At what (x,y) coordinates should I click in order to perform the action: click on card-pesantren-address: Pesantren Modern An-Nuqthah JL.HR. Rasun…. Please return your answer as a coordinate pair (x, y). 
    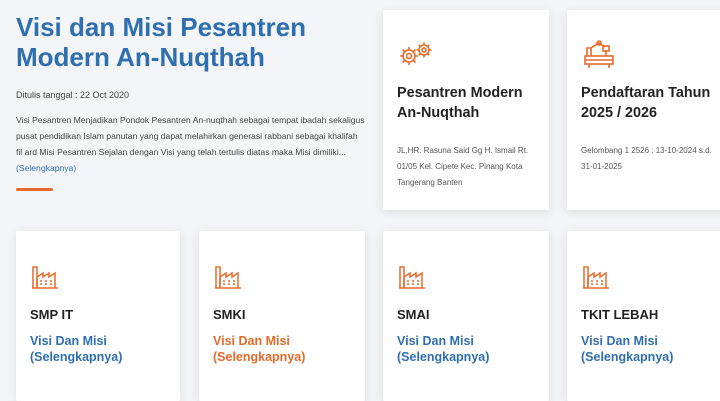
    Looking at the image, I should click on (466, 110).